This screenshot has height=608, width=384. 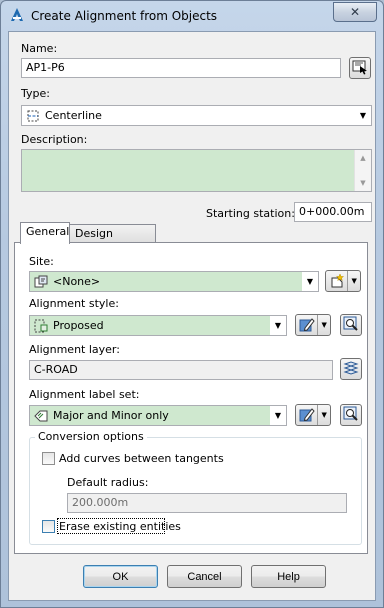 I want to click on autocad-civil-app-icon, so click(x=17, y=15).